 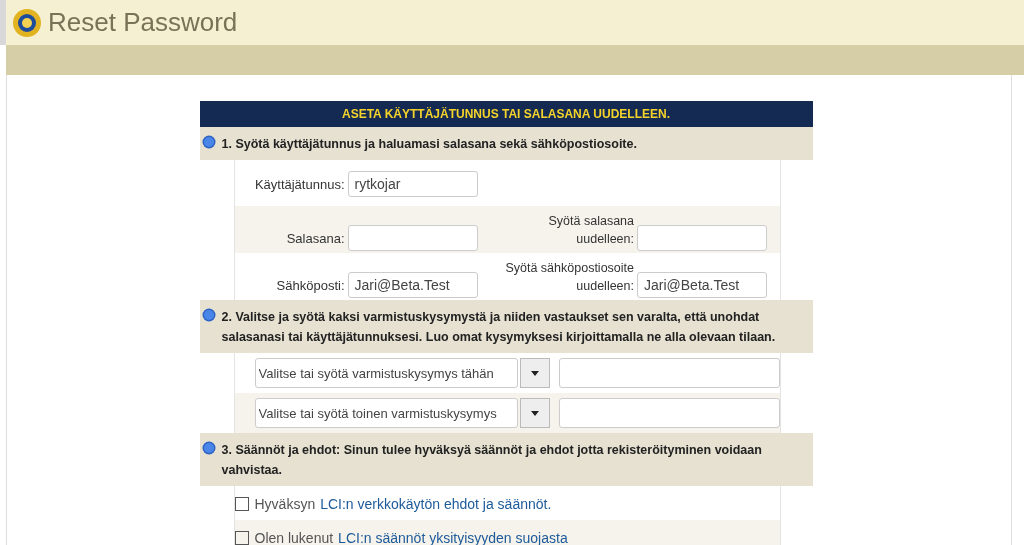 What do you see at coordinates (590, 230) in the screenshot?
I see `field-label: Syötä salasana uudelleen:` at bounding box center [590, 230].